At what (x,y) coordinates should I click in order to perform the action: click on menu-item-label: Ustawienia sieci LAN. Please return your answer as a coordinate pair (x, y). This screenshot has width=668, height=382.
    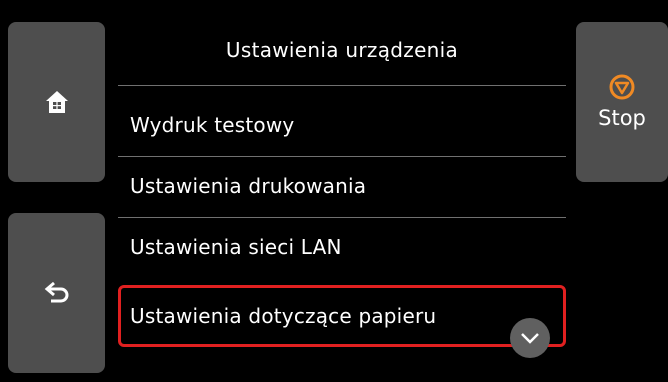
    Looking at the image, I should click on (236, 247).